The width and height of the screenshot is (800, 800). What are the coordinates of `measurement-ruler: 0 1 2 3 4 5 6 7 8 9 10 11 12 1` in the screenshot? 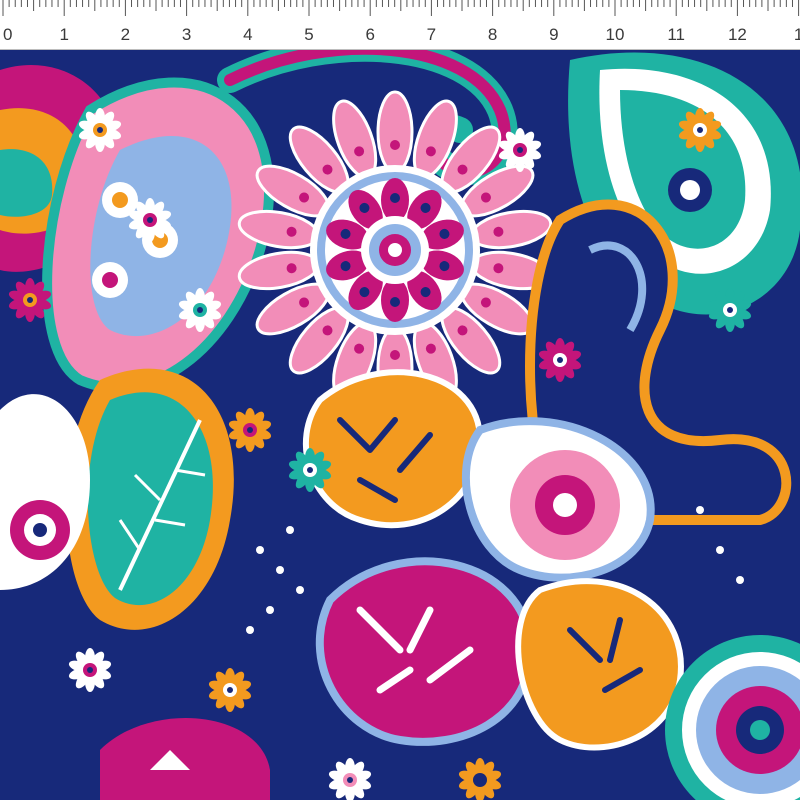 It's located at (400, 25).